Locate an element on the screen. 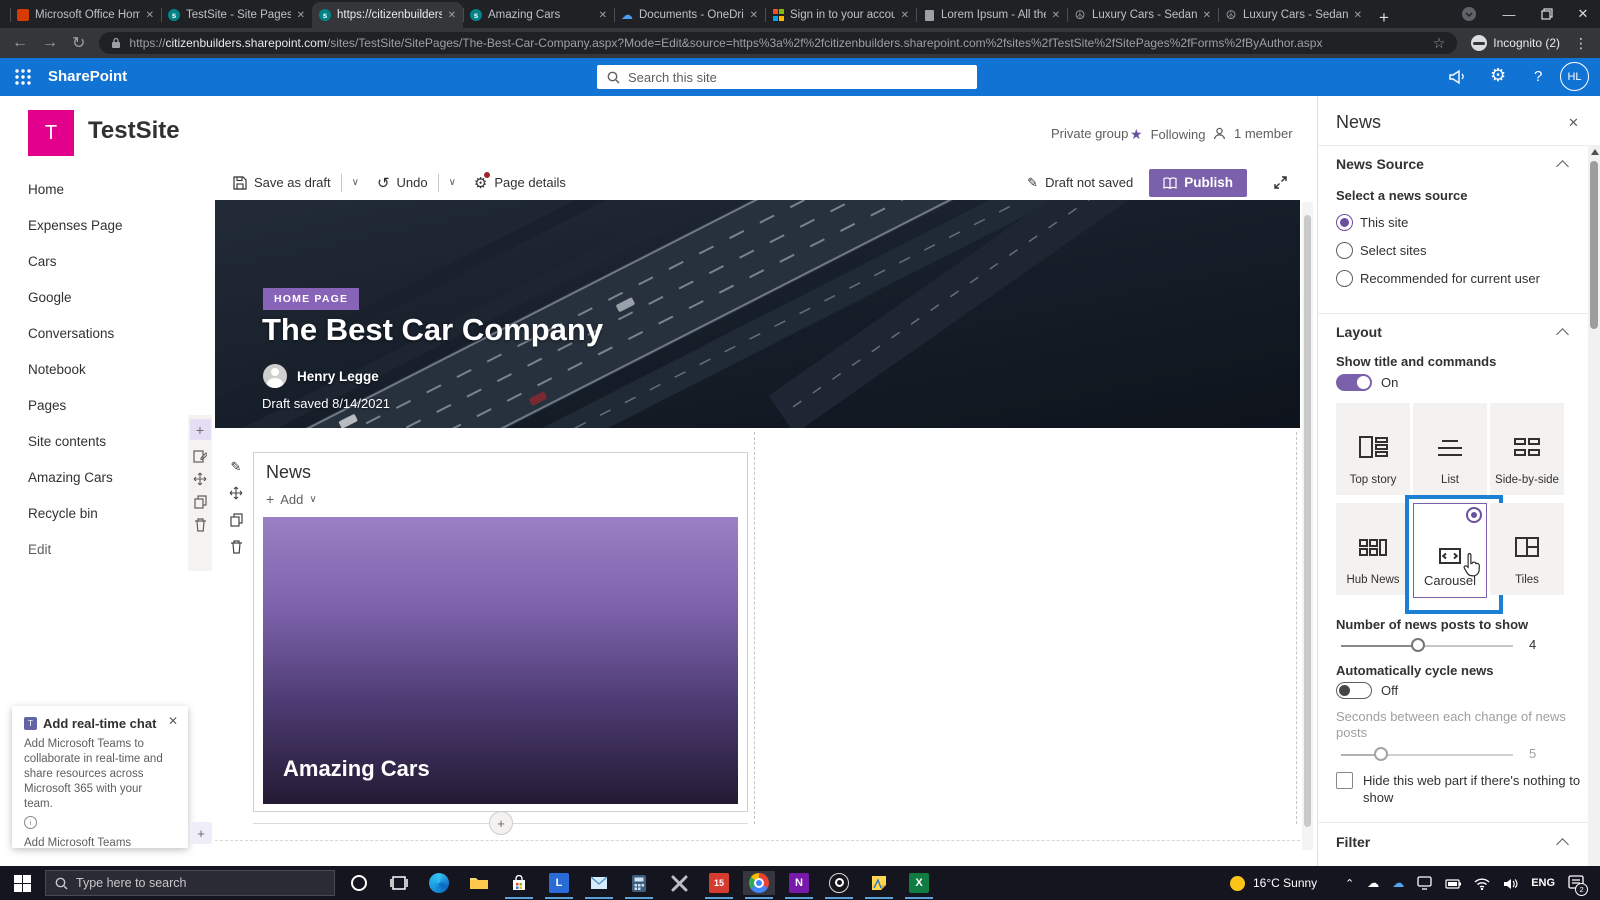  move-section-icon is located at coordinates (200, 479).